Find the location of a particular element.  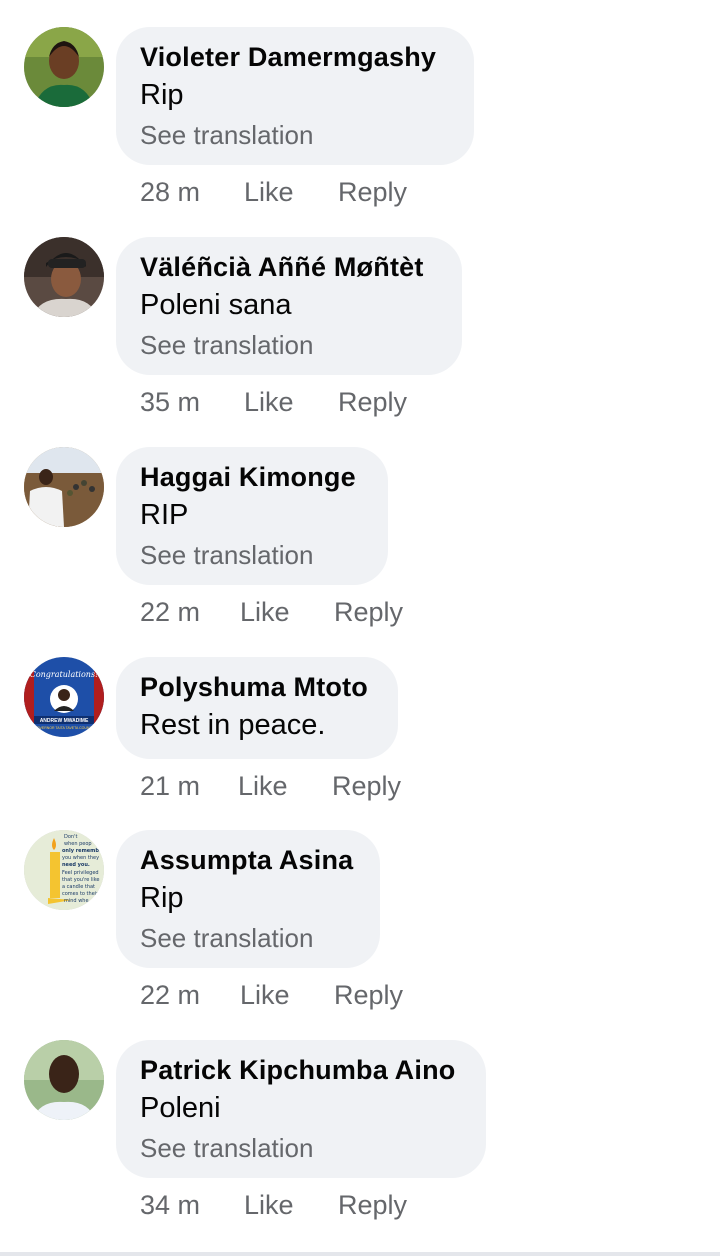

comment-timestamp: 28 m is located at coordinates (170, 192).